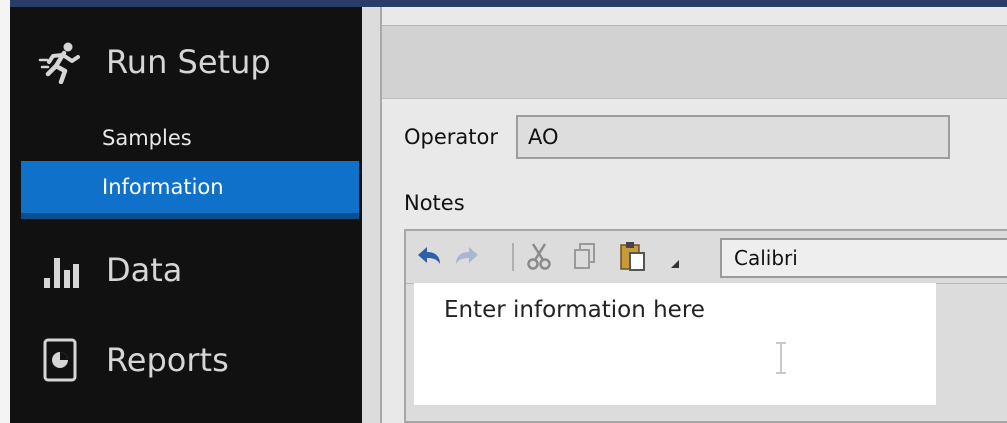 This screenshot has height=423, width=1007. I want to click on copy-icon, so click(585, 256).